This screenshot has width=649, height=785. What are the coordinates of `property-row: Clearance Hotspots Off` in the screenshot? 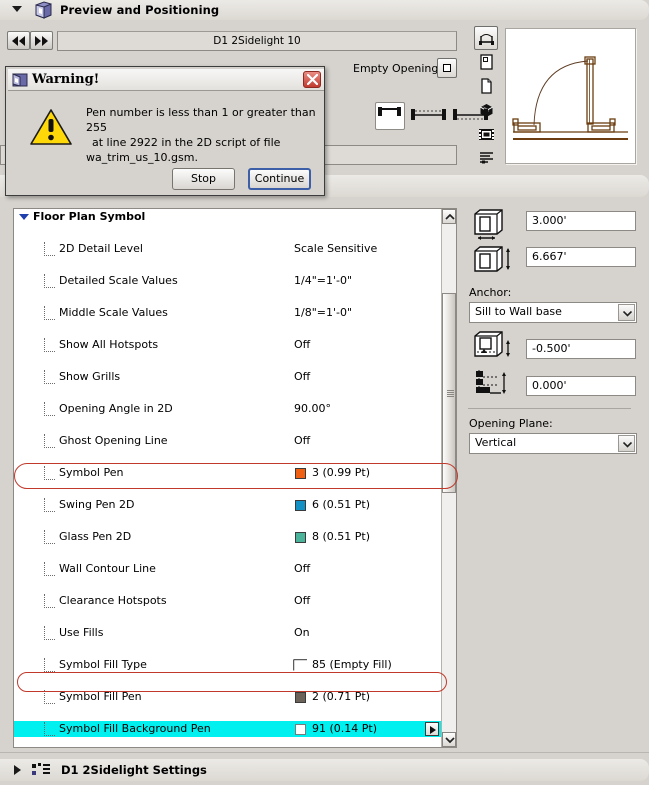 It's located at (228, 601).